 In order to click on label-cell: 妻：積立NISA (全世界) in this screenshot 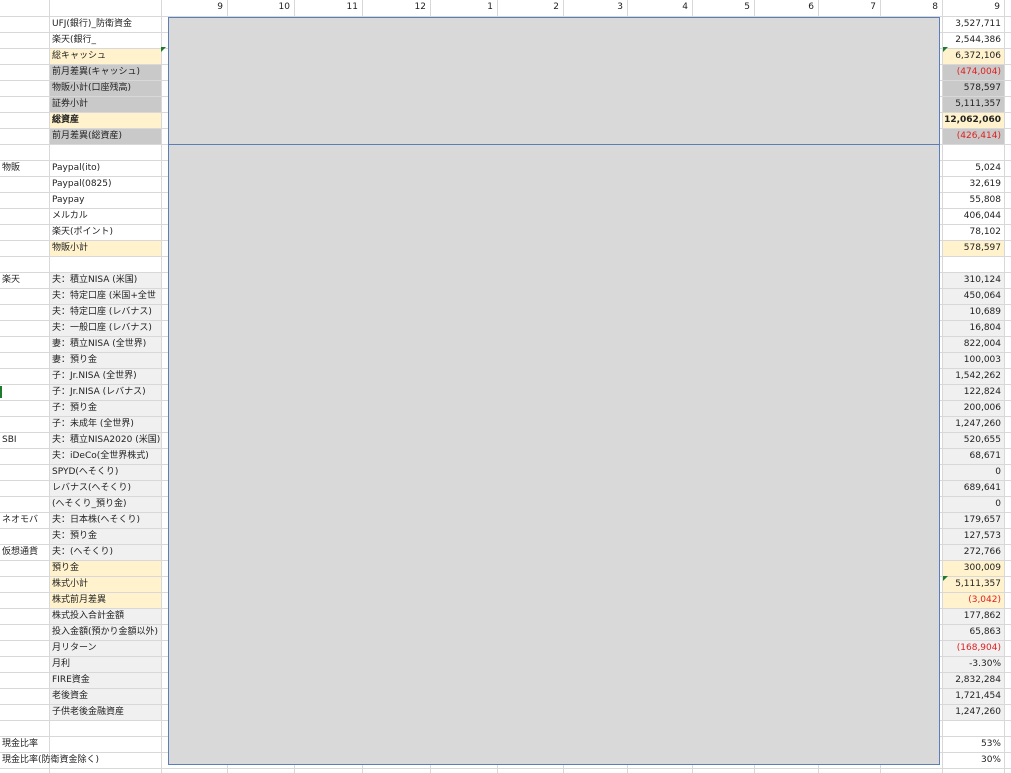, I will do `click(110, 344)`.